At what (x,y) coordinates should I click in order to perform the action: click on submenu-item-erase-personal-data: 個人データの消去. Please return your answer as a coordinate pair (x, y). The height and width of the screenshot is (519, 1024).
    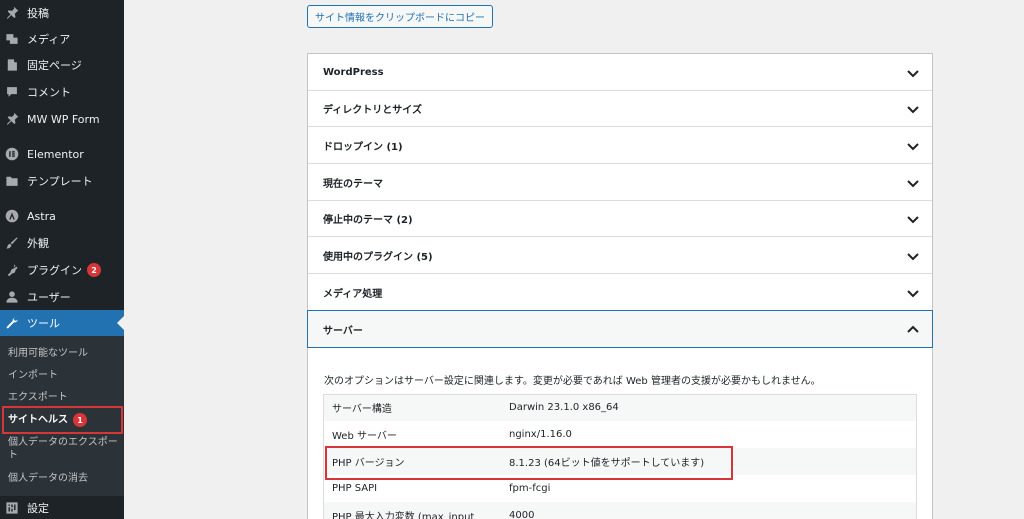
    Looking at the image, I should click on (48, 478).